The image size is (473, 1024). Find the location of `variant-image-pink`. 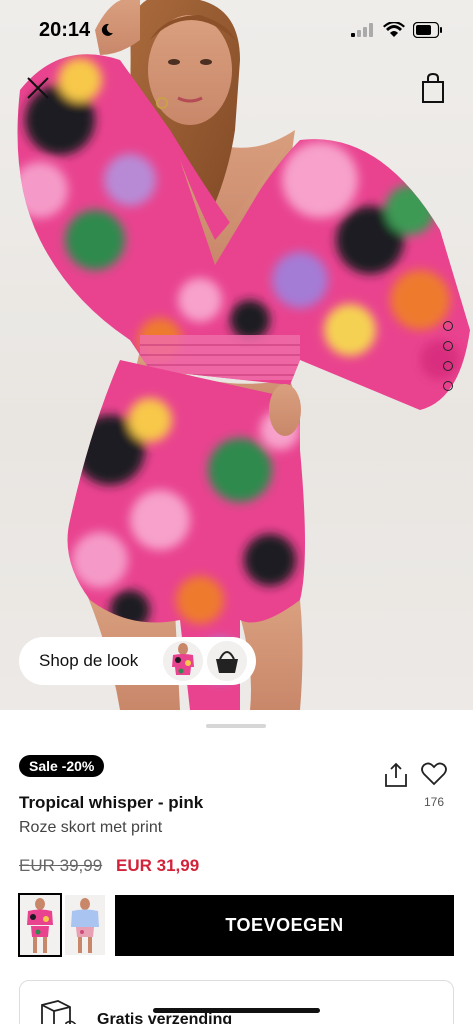

variant-image-pink is located at coordinates (40, 925).